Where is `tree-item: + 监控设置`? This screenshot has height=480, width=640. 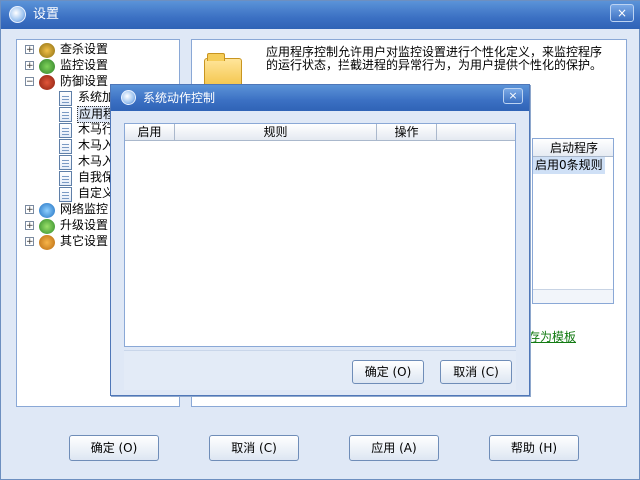
tree-item: + 监控设置 is located at coordinates (97, 66).